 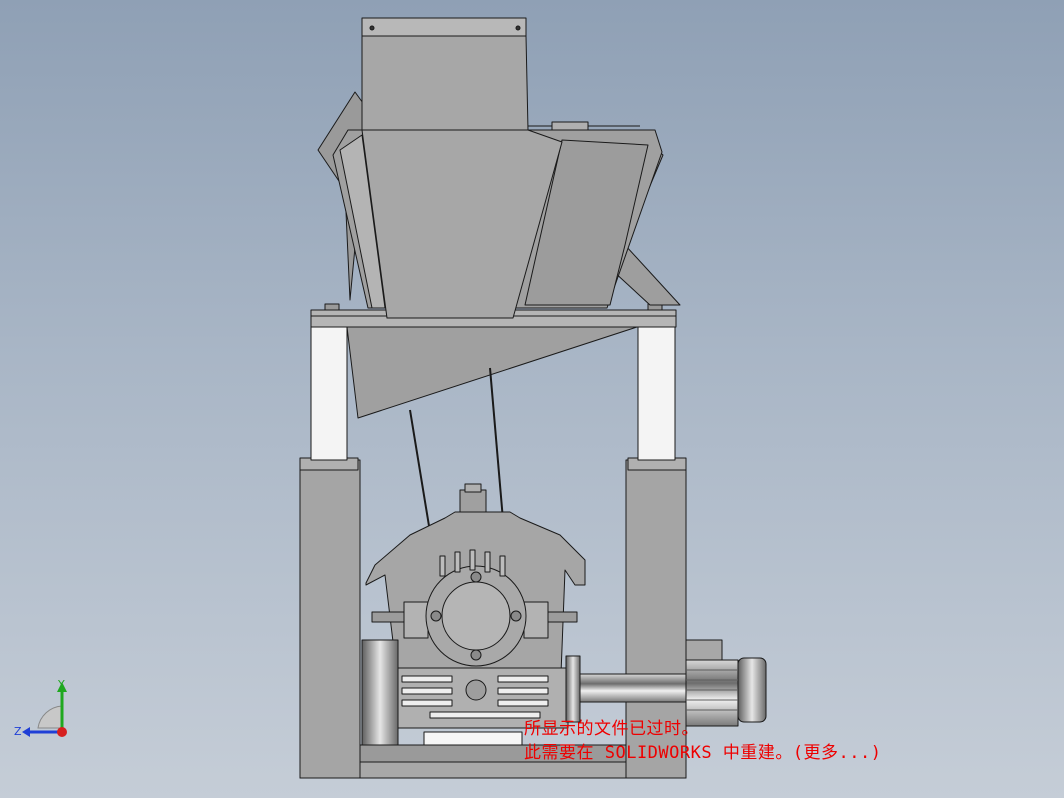 What do you see at coordinates (62, 732) in the screenshot?
I see `origin-icon` at bounding box center [62, 732].